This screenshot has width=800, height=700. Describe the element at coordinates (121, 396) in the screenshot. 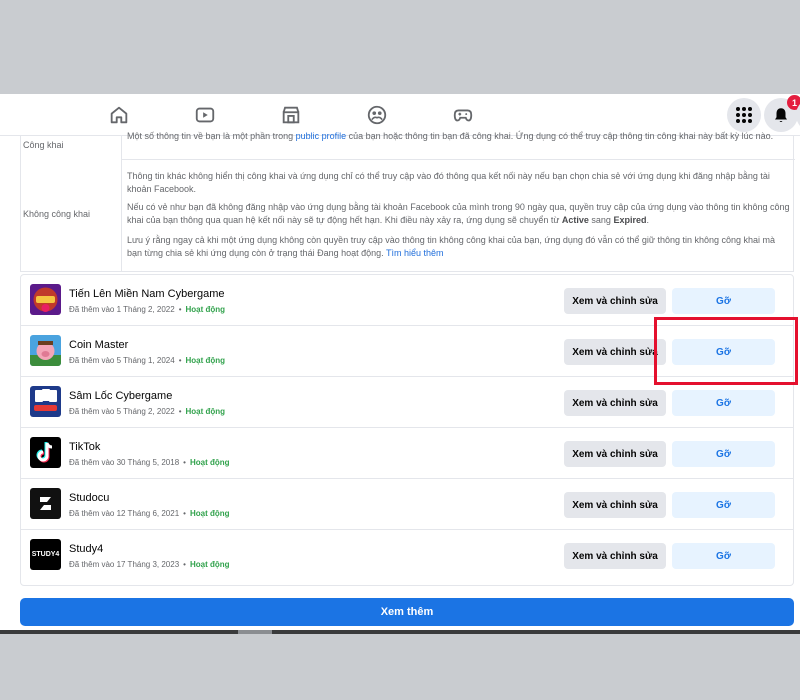

I see `app-name: Sâm Lốc Cybergame` at that location.